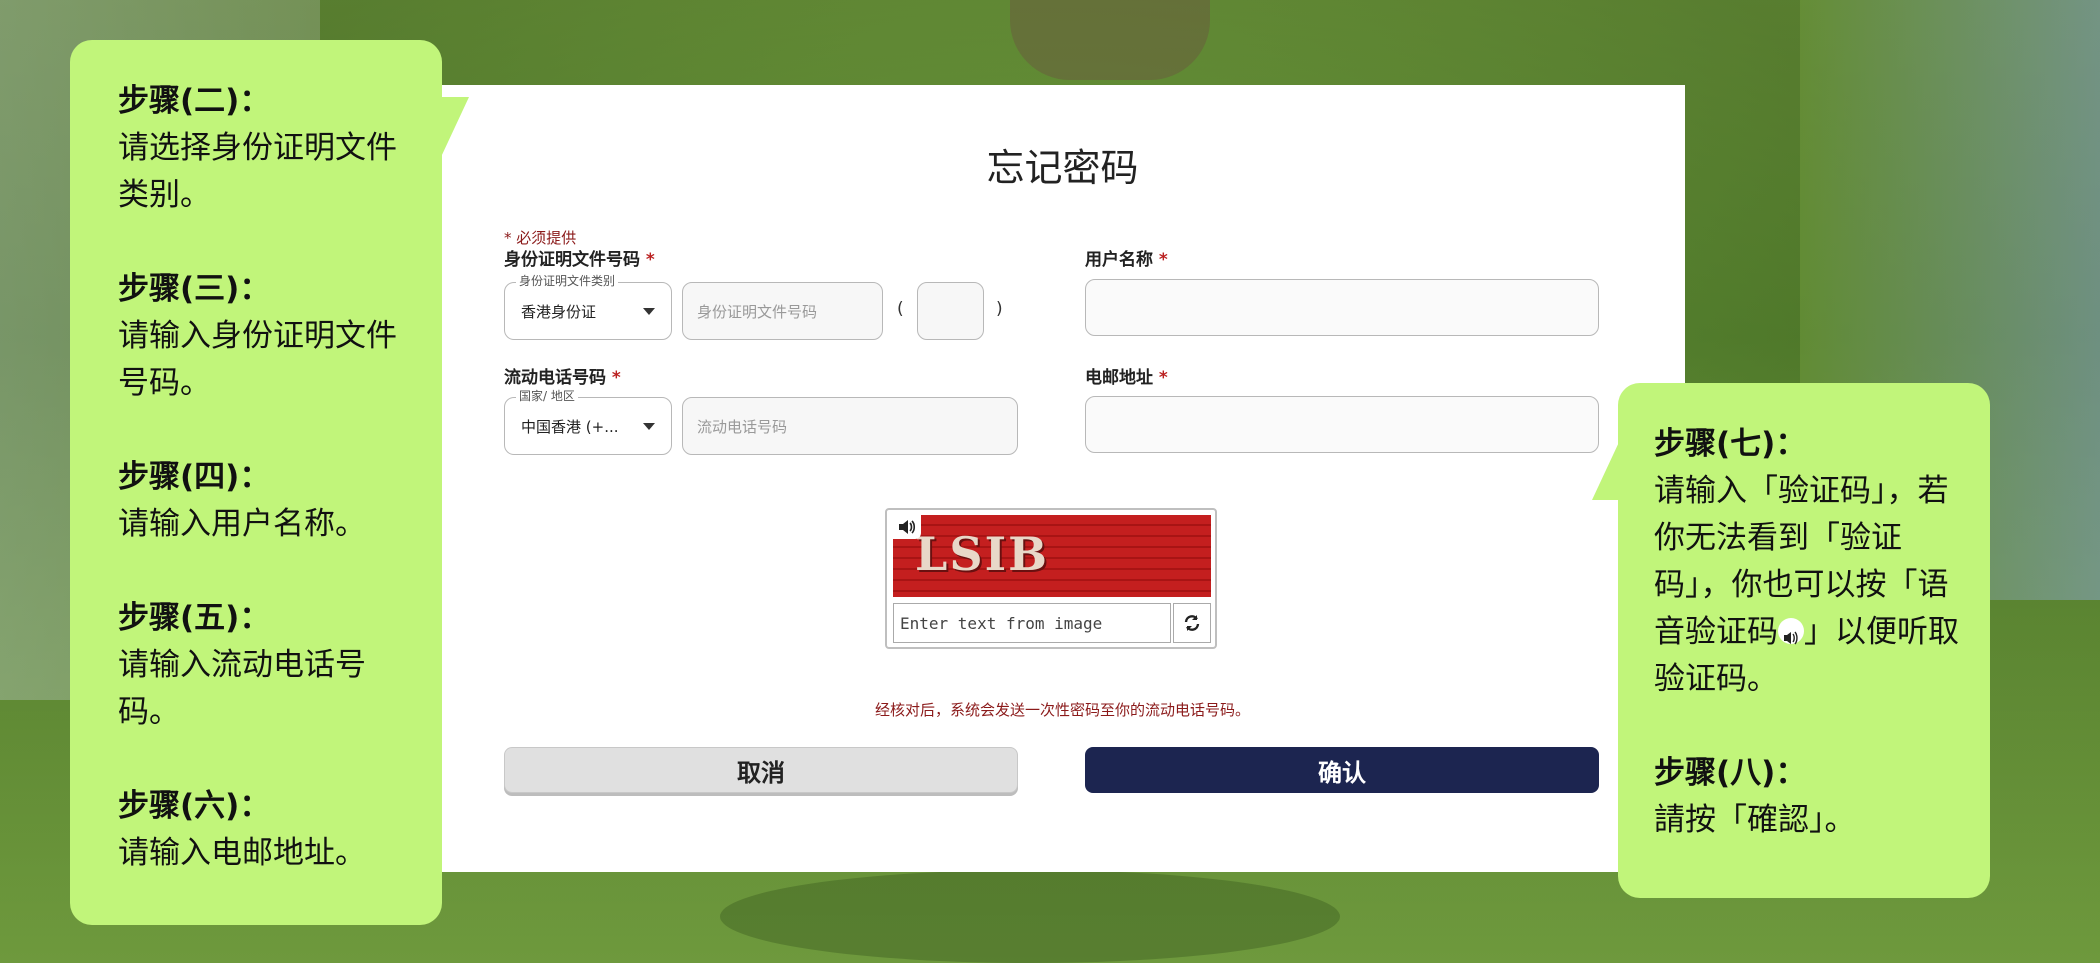 The image size is (2100, 963). What do you see at coordinates (257, 336) in the screenshot?
I see `instruction-step: 步骤(三)： 请输入身份证明文件号码。` at bounding box center [257, 336].